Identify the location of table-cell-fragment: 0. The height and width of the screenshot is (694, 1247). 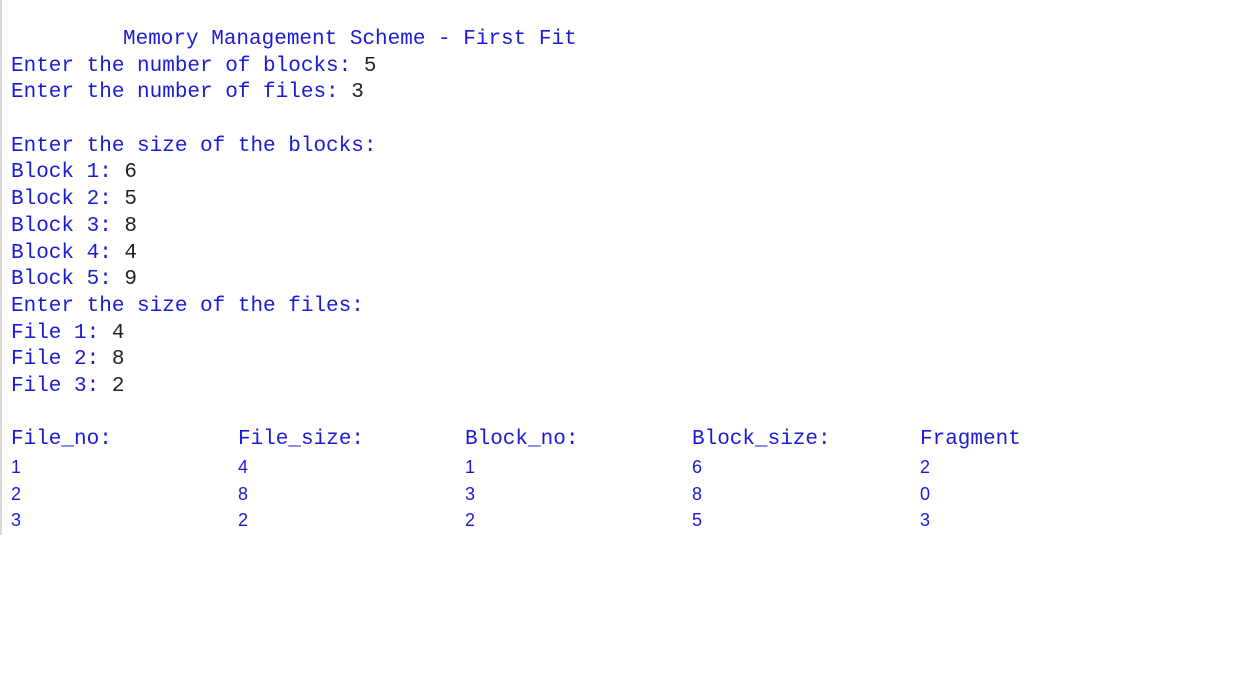
(925, 493).